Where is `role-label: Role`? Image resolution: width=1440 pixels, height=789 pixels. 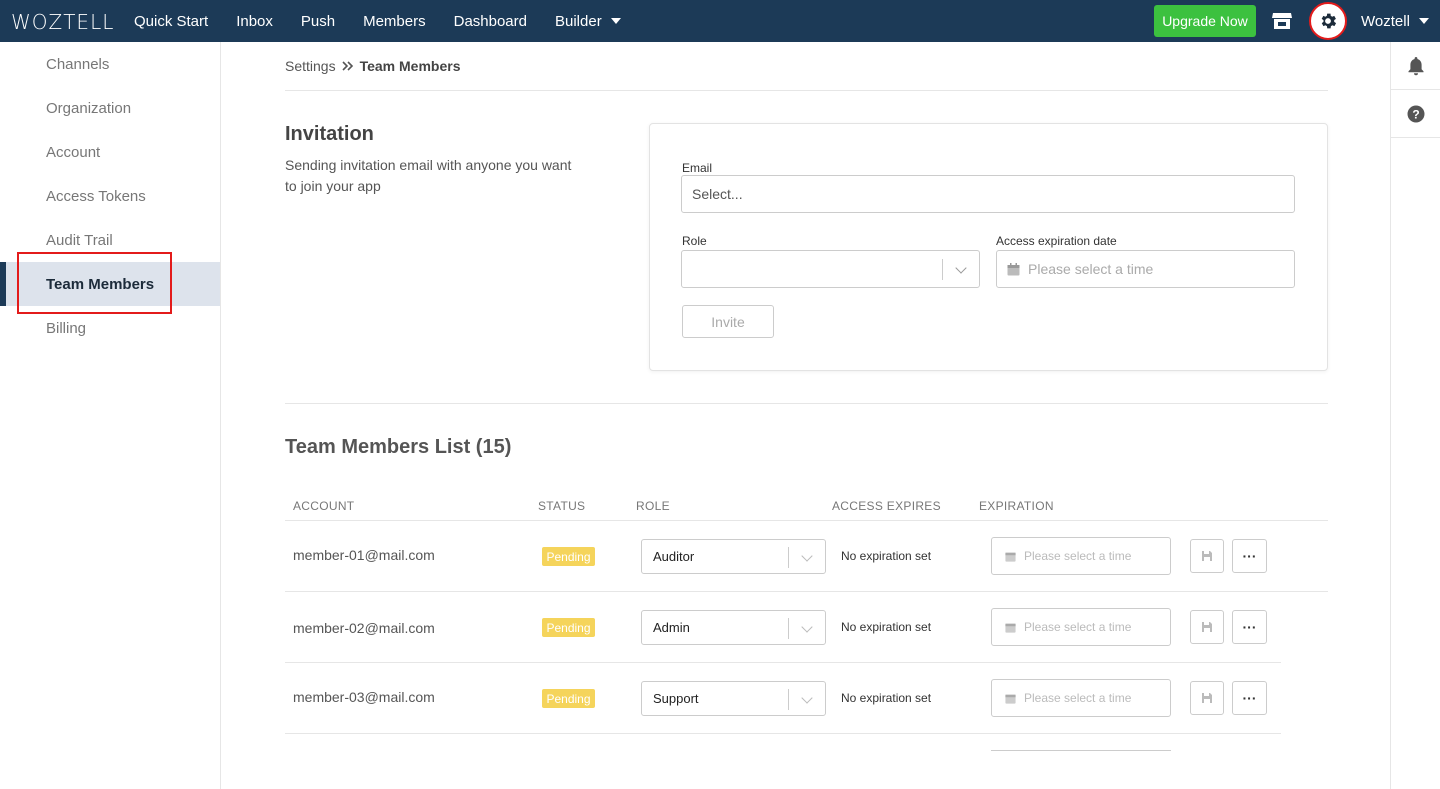
role-label: Role is located at coordinates (694, 241).